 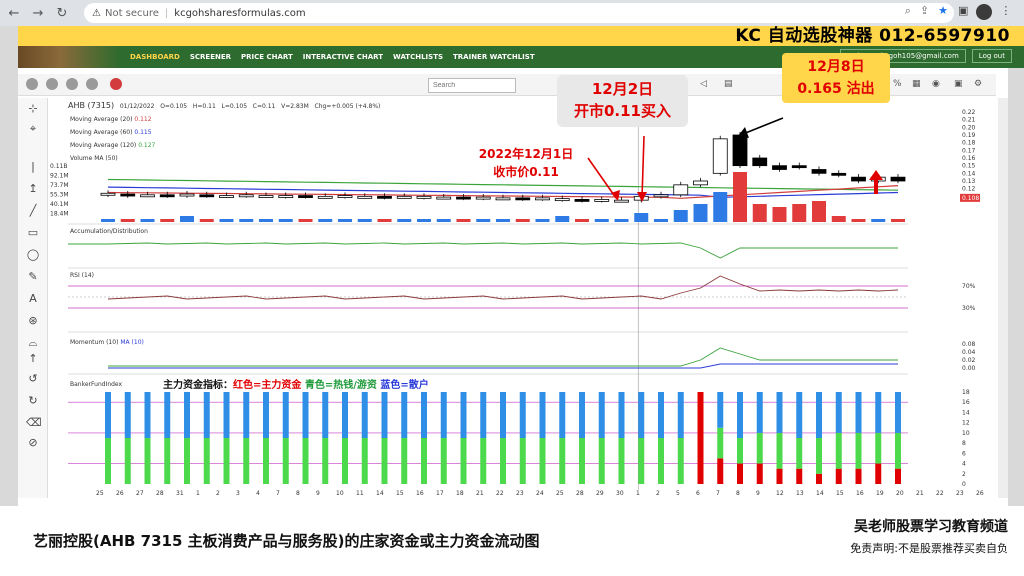 I want to click on banker-legend: 主力资金指标：红色=主力资金 青色=热钱/游资 蓝色=散户, so click(x=296, y=383).